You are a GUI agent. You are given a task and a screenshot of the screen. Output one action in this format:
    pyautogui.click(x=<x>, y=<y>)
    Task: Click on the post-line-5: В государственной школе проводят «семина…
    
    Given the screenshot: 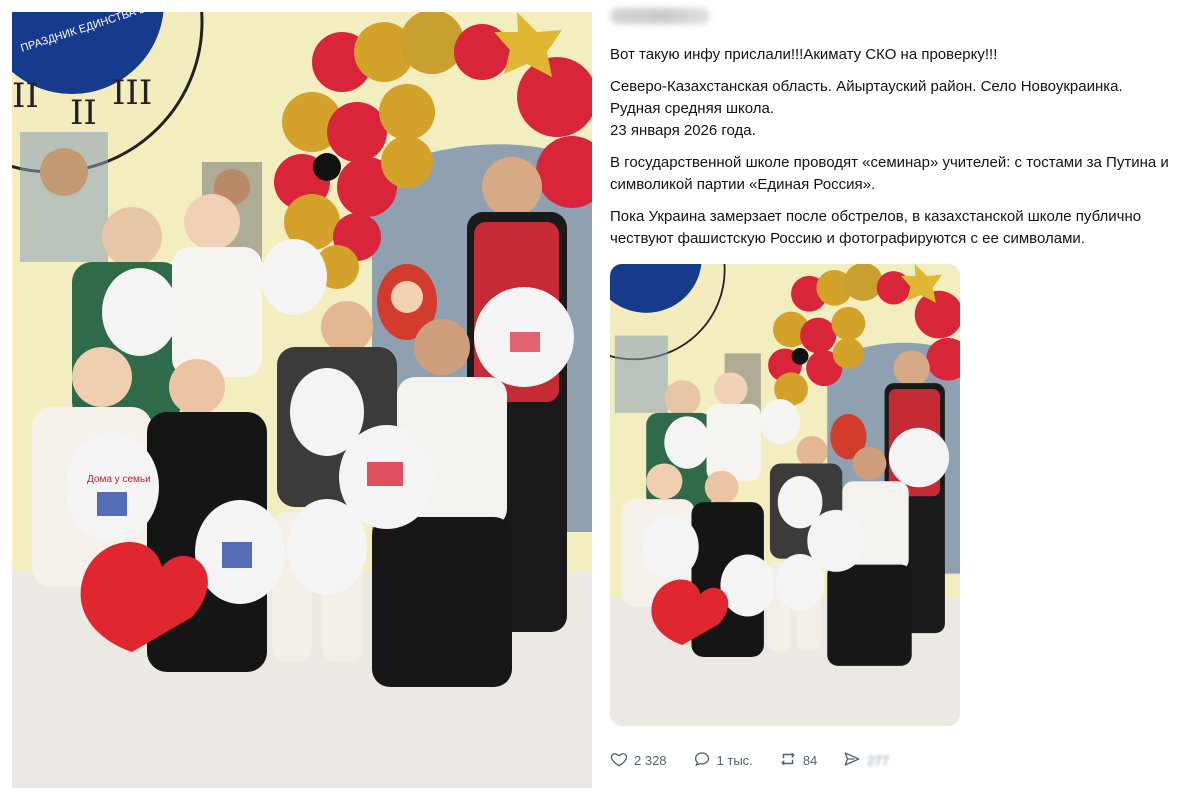 What is the action you would take?
    pyautogui.click(x=889, y=173)
    